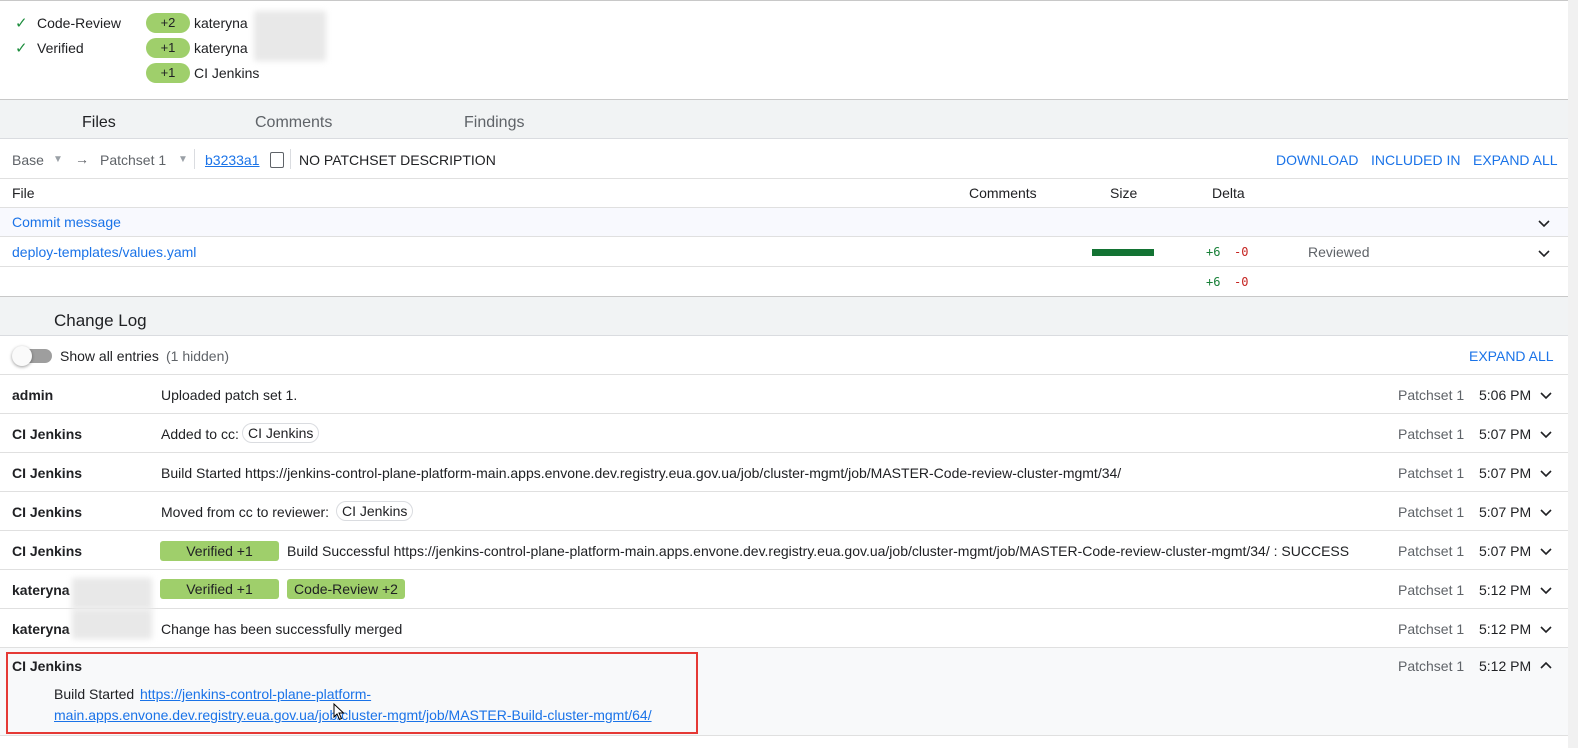 The width and height of the screenshot is (1578, 748). What do you see at coordinates (784, 316) in the screenshot?
I see `changelog-header: Change Log` at bounding box center [784, 316].